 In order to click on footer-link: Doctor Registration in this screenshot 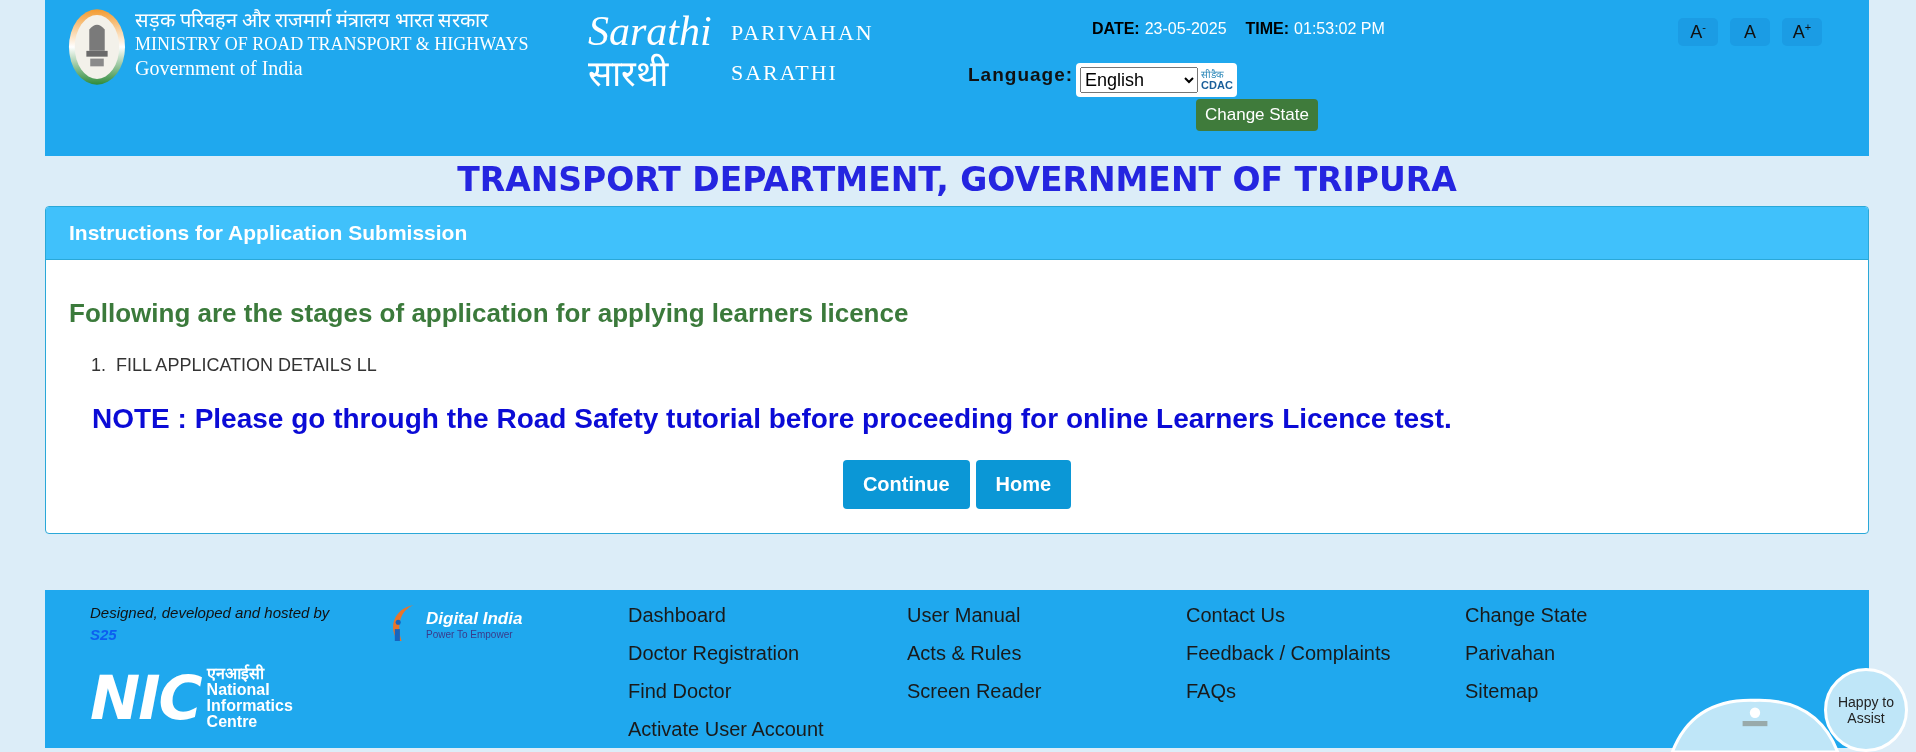, I will do `click(714, 653)`.